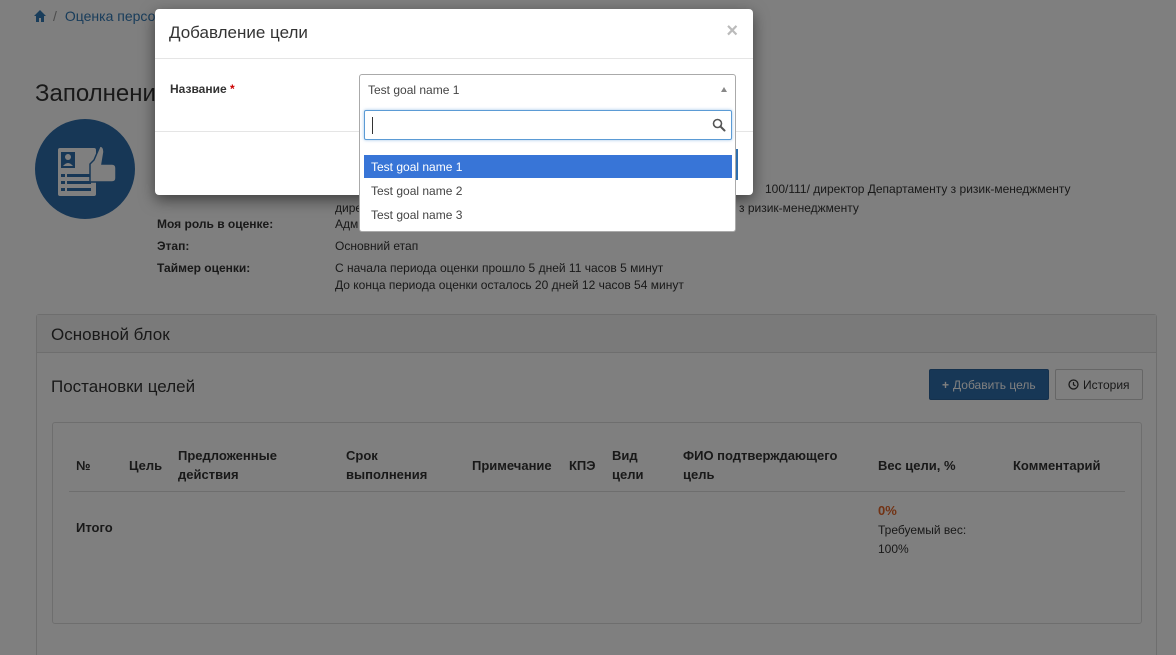 The height and width of the screenshot is (655, 1176). I want to click on dropdown-option: Test goal name 3, so click(548, 214).